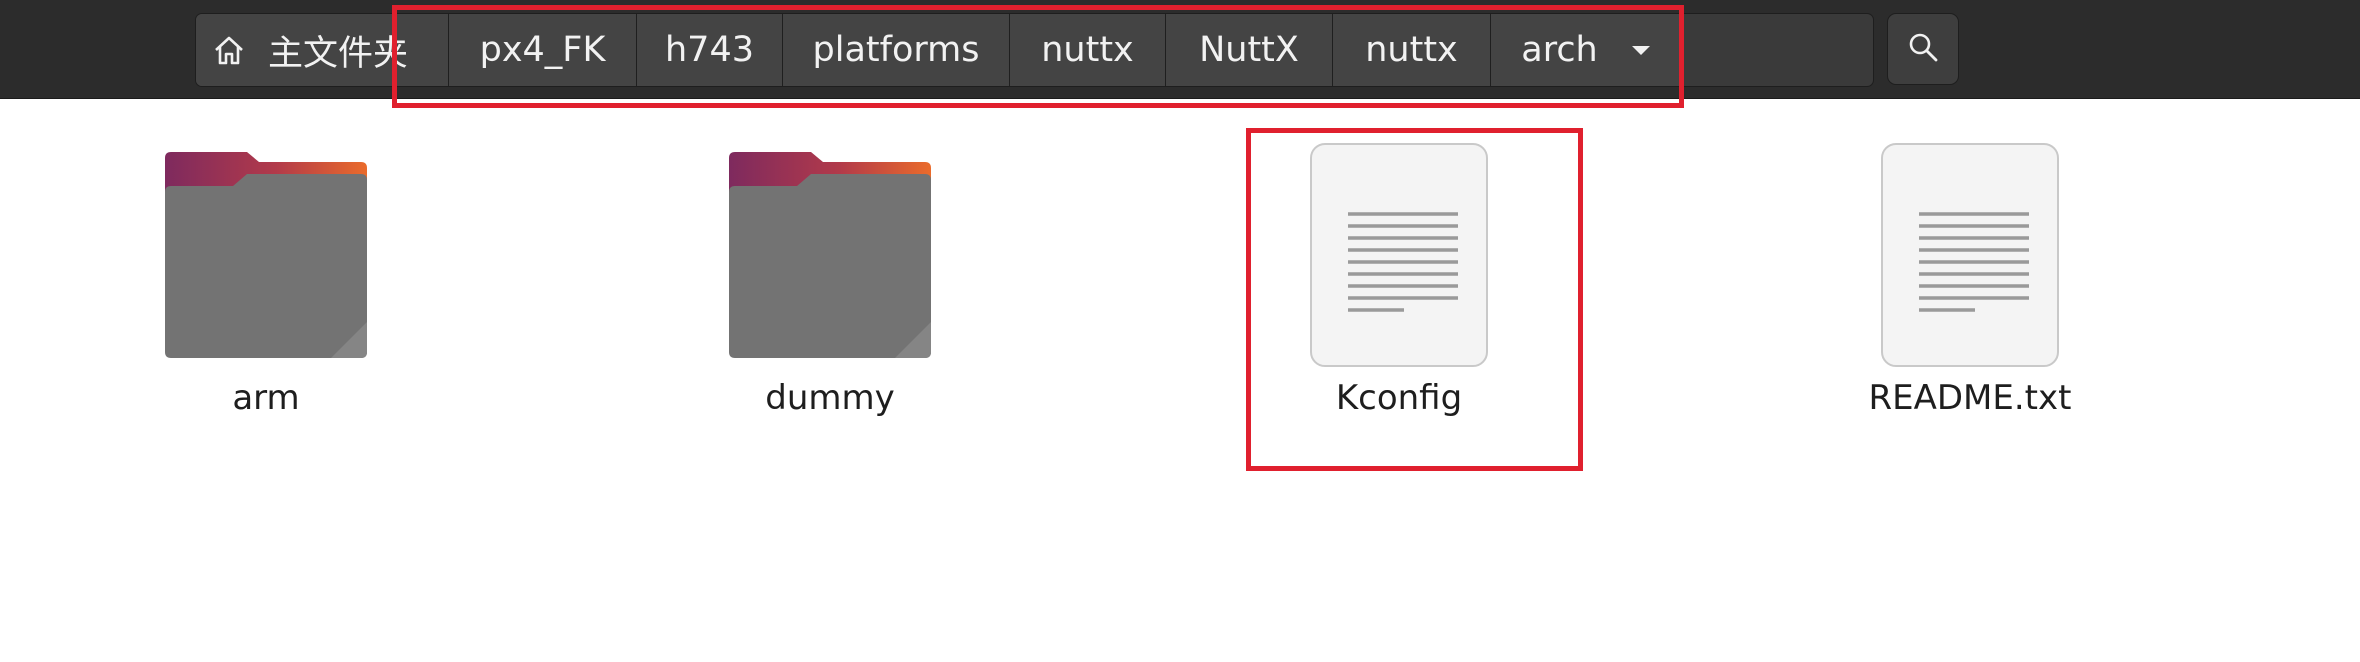  I want to click on chevron-down-icon, so click(1640, 50).